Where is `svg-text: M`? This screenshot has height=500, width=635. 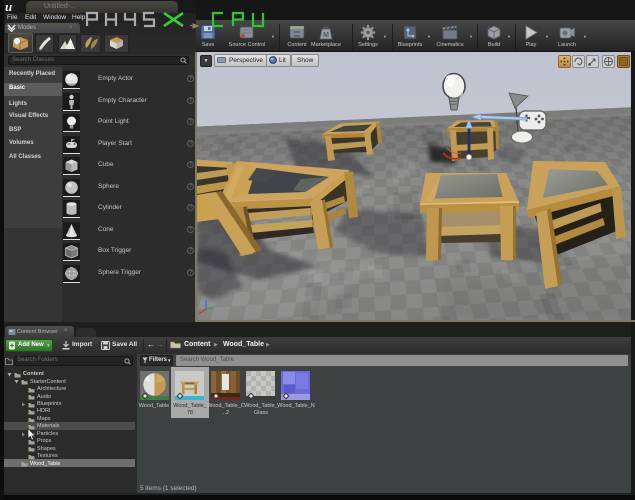 svg-text: M is located at coordinates (326, 35).